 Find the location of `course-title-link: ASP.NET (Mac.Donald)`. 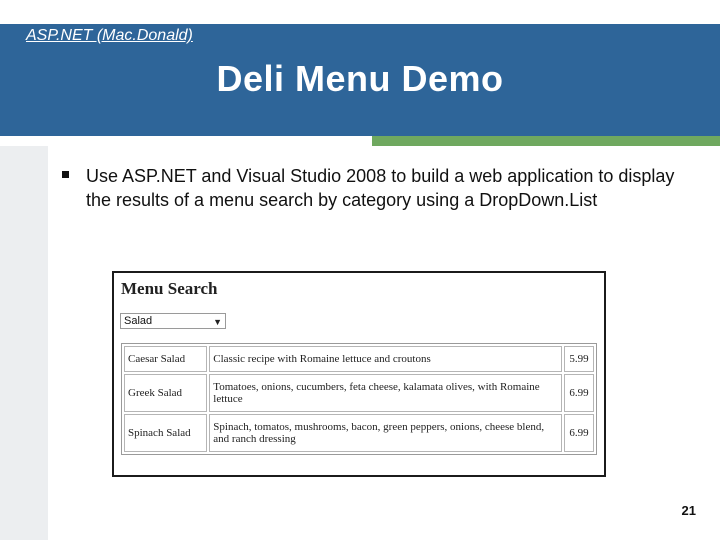

course-title-link: ASP.NET (Mac.Donald) is located at coordinates (109, 36).